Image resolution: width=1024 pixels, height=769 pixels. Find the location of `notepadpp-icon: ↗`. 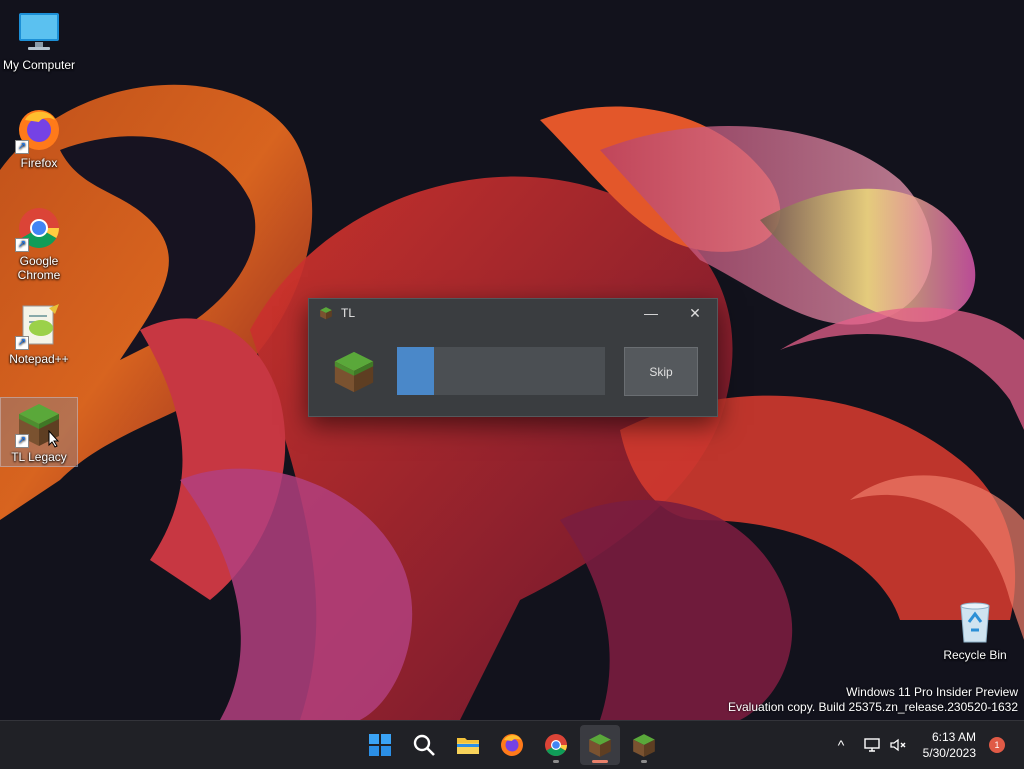

notepadpp-icon: ↗ is located at coordinates (39, 326).